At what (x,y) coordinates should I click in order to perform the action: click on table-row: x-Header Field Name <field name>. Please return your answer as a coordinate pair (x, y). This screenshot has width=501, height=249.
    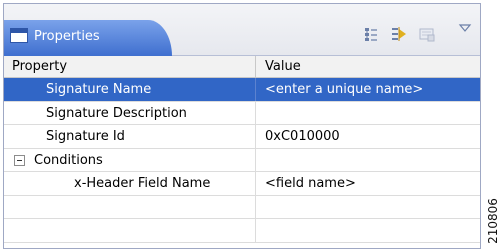
    Looking at the image, I should click on (242, 184).